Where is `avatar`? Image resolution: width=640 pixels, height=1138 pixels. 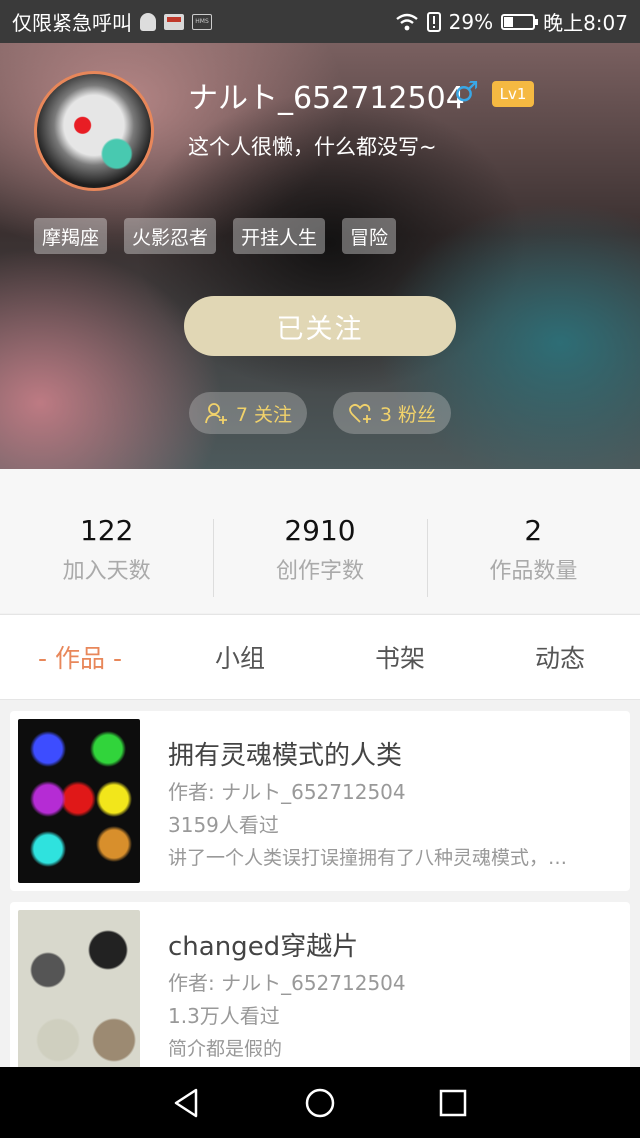
avatar is located at coordinates (94, 131).